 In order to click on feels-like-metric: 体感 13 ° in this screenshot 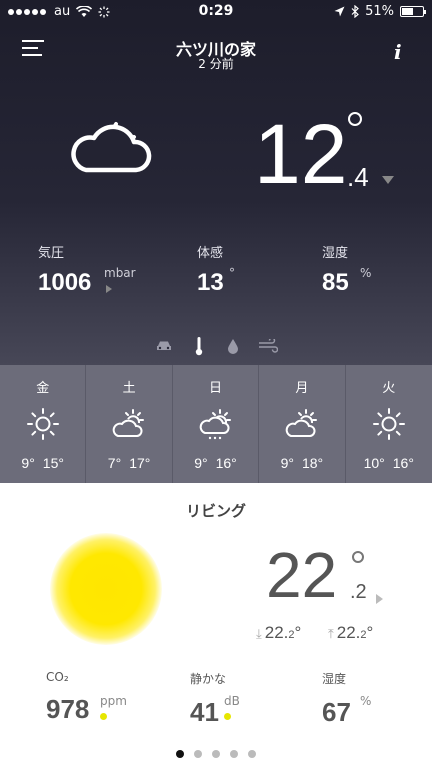, I will do `click(216, 269)`.